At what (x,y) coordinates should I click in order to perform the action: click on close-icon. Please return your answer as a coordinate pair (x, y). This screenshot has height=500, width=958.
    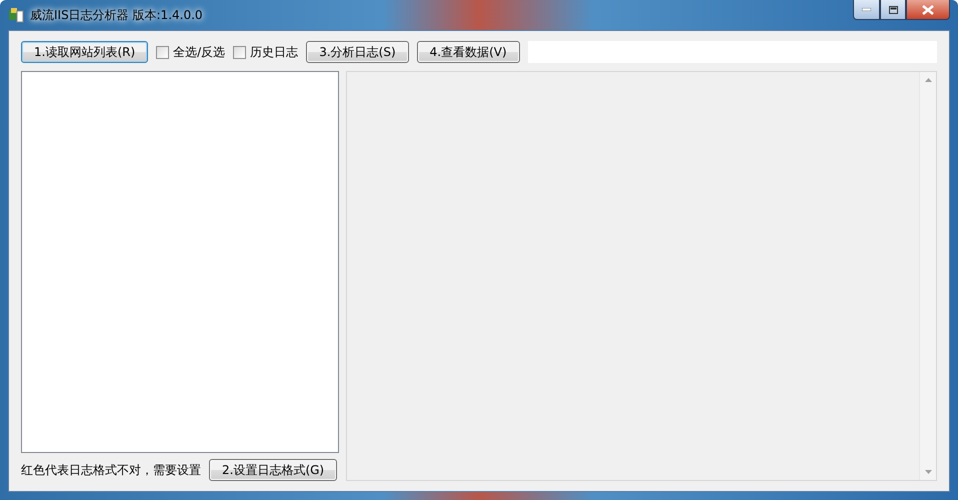
    Looking at the image, I should click on (928, 9).